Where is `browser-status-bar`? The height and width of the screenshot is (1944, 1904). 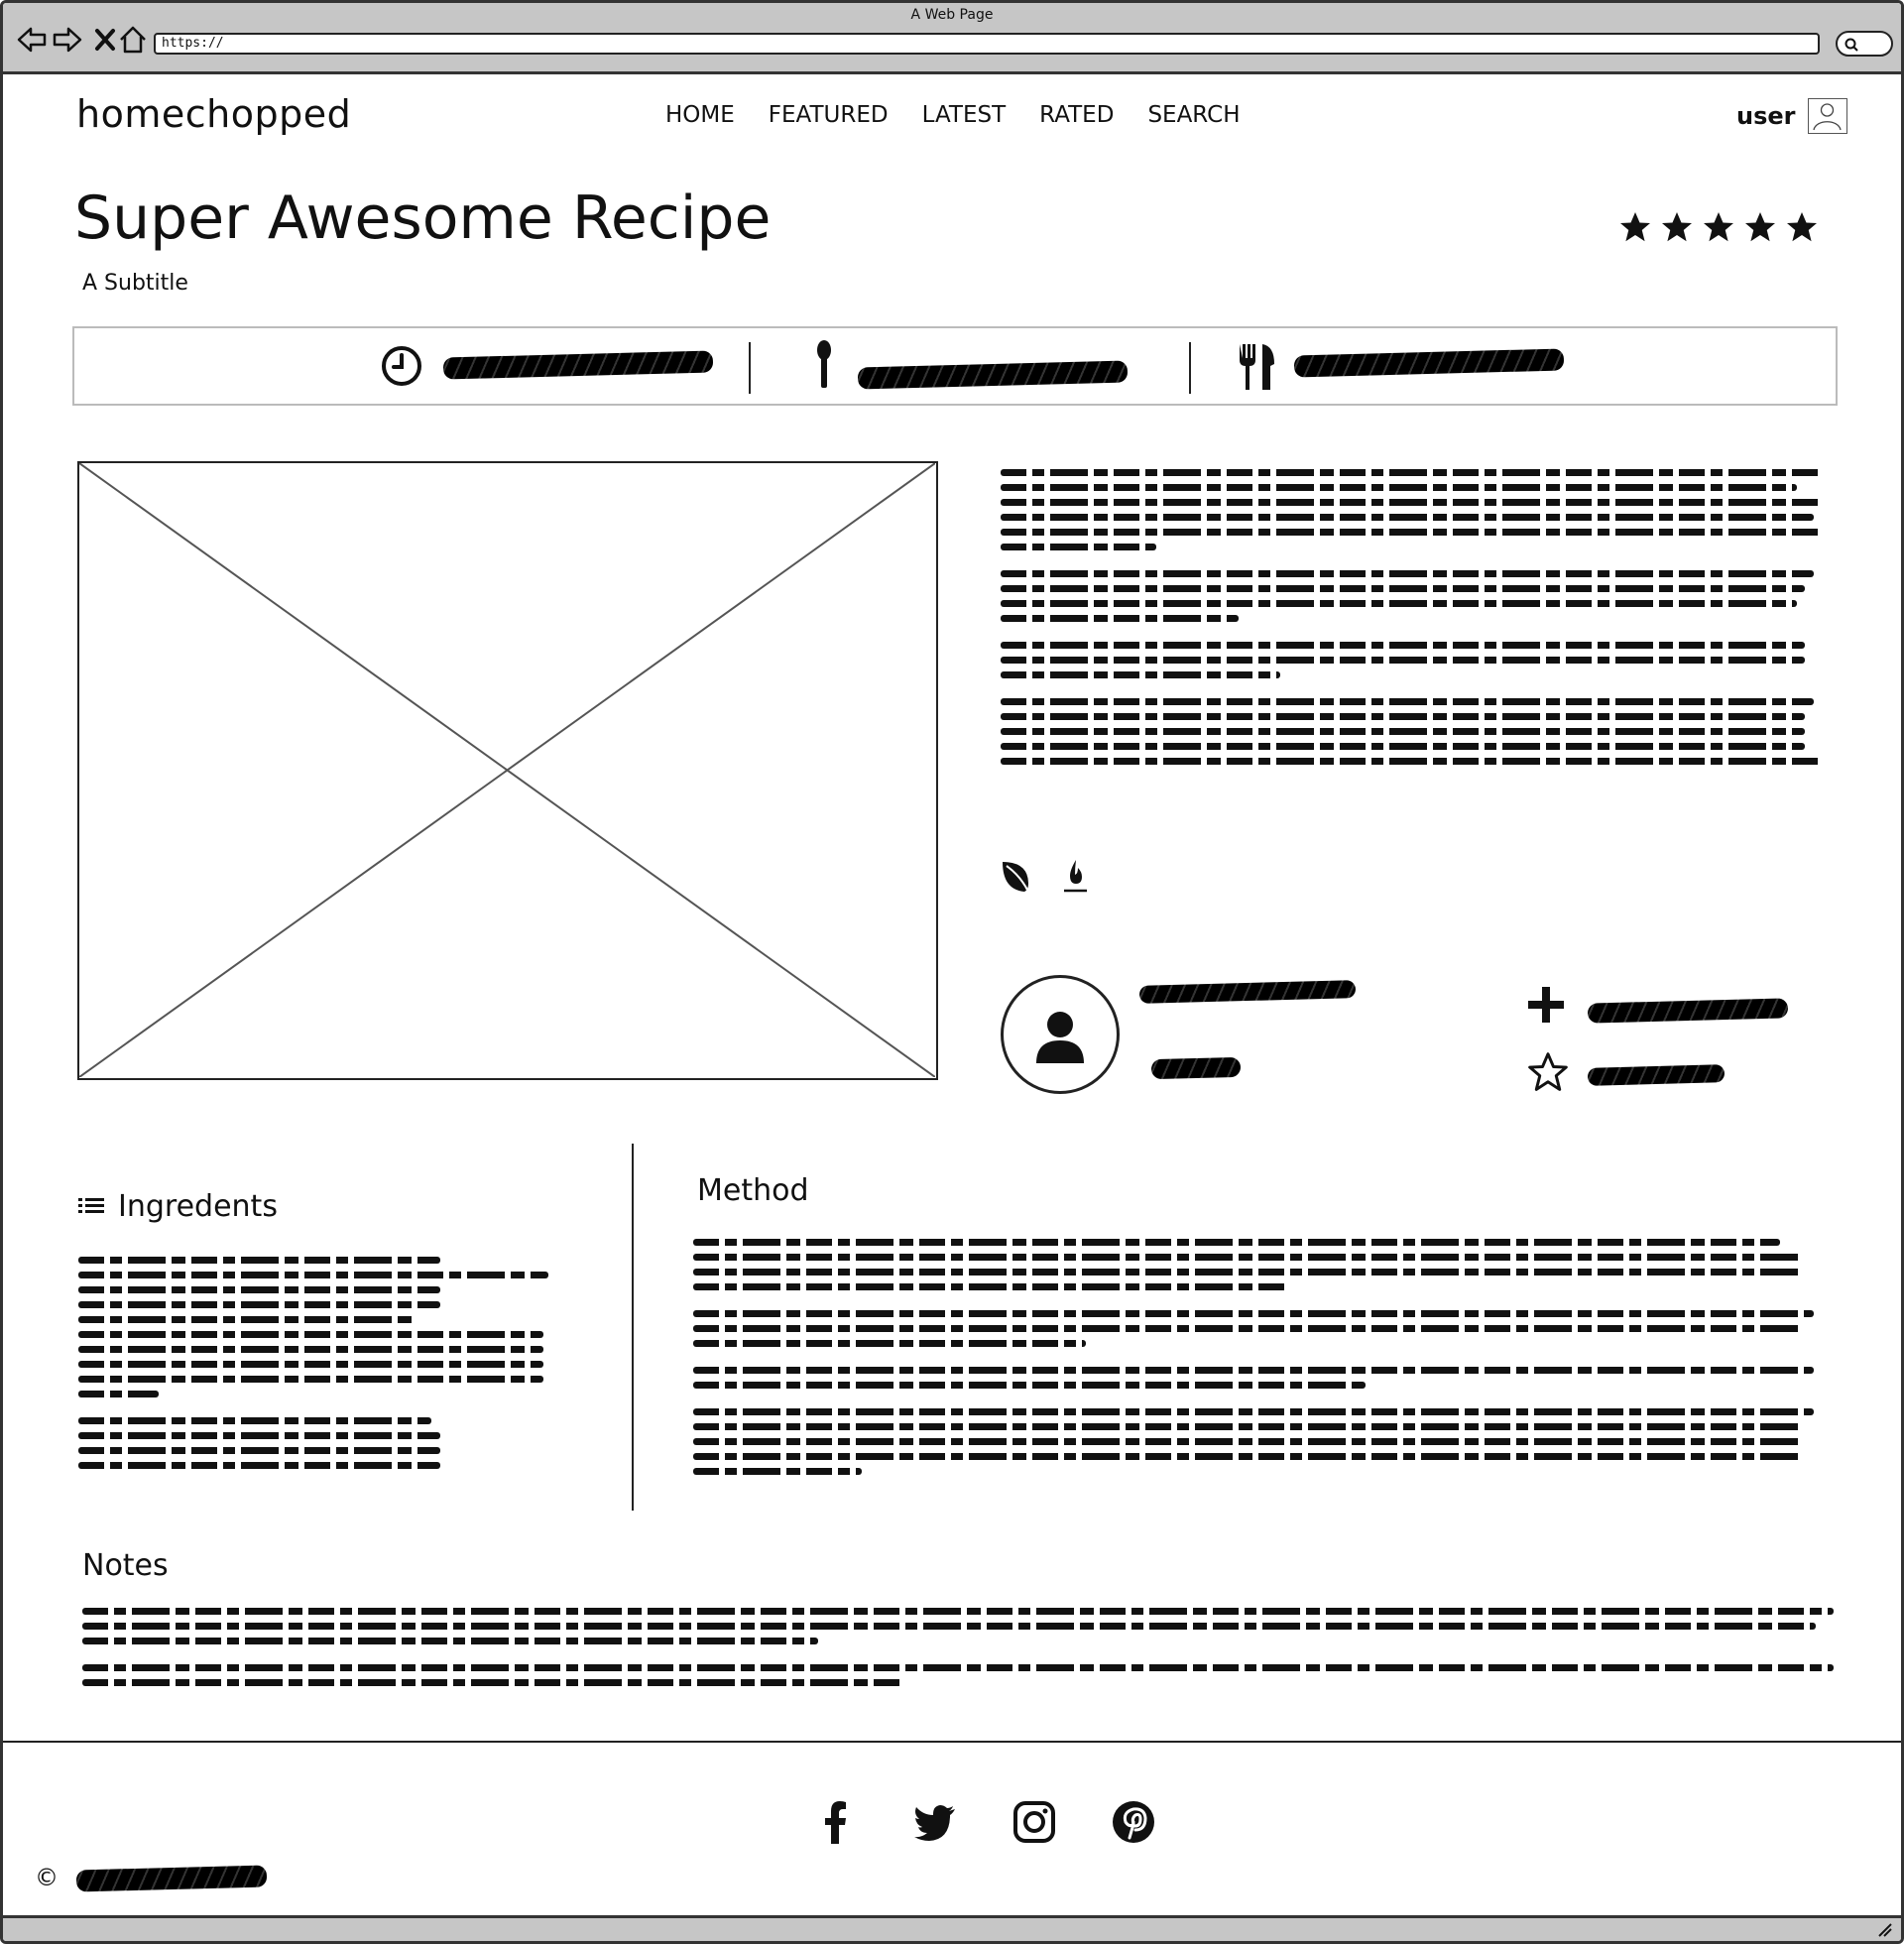 browser-status-bar is located at coordinates (952, 1928).